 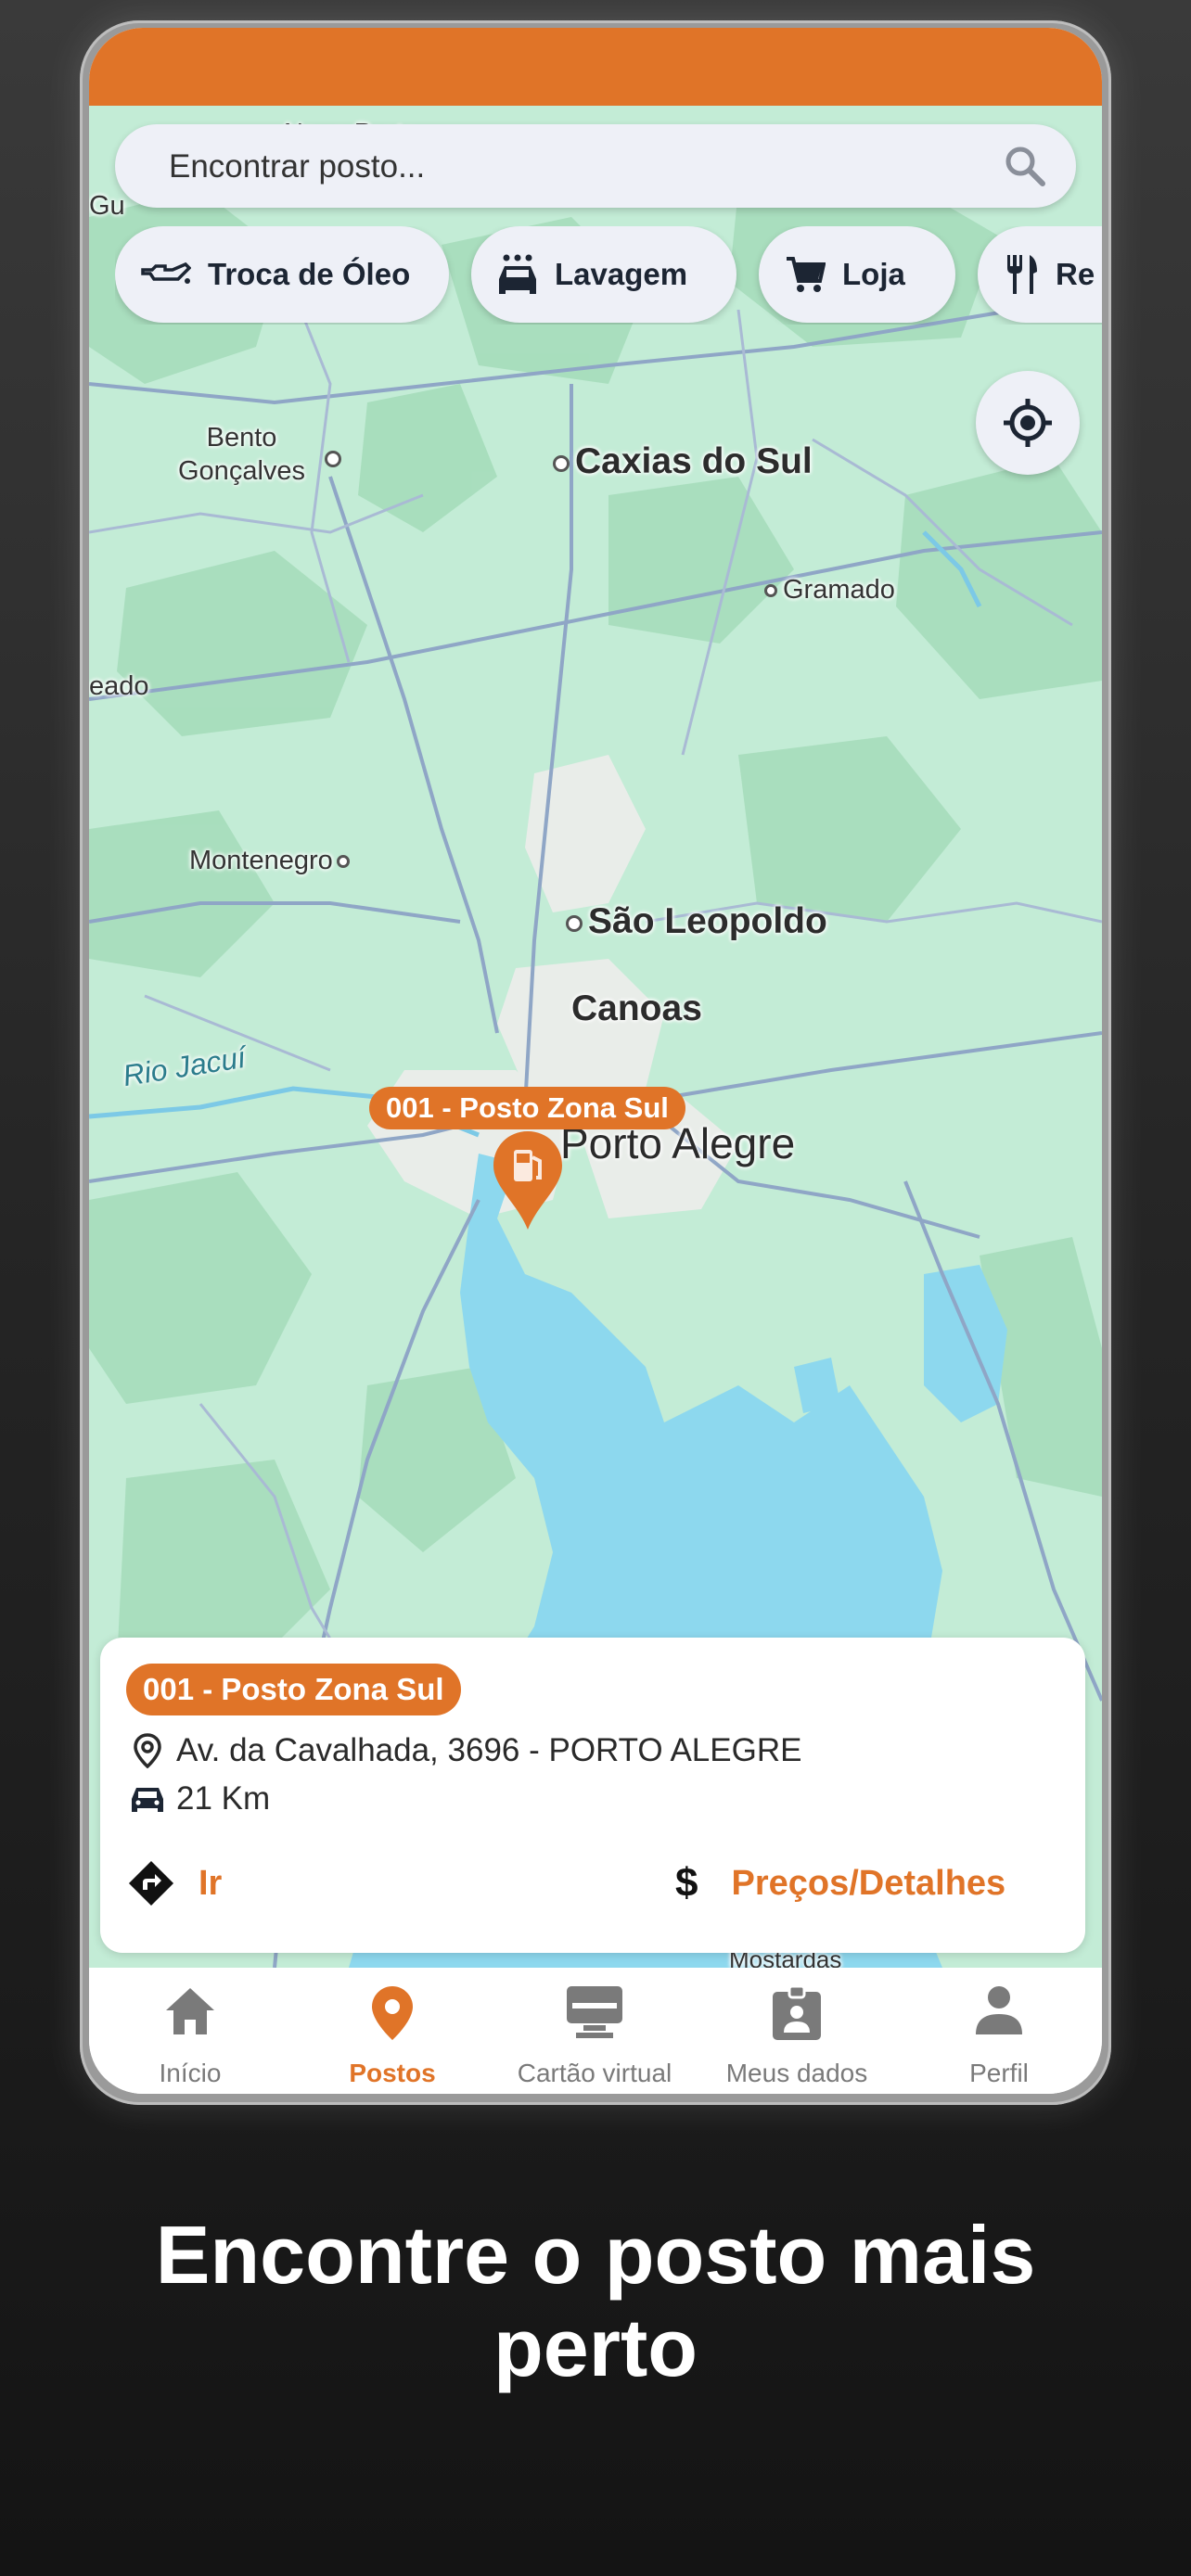 I want to click on map-label-montenegro-wrap: Montenegro, so click(x=272, y=861).